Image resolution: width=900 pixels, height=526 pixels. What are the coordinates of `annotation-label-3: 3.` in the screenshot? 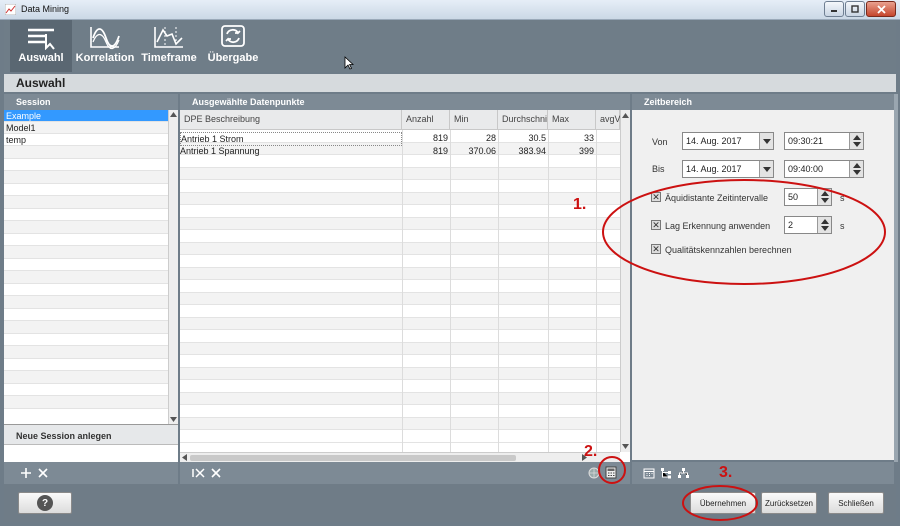 It's located at (726, 472).